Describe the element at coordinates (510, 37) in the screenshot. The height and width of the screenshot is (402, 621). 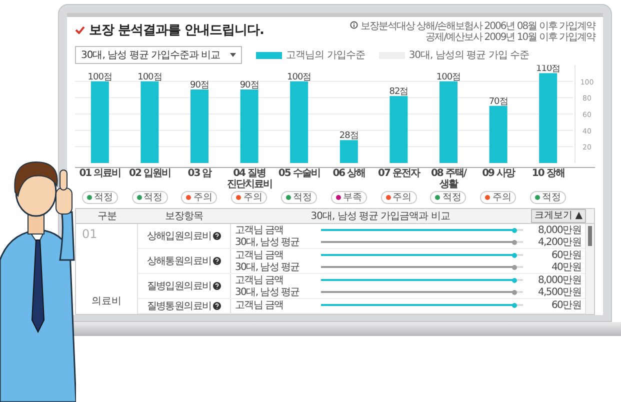
I see `note-text: 공제/예산보사 2009년 10월 이후 가입계약` at that location.